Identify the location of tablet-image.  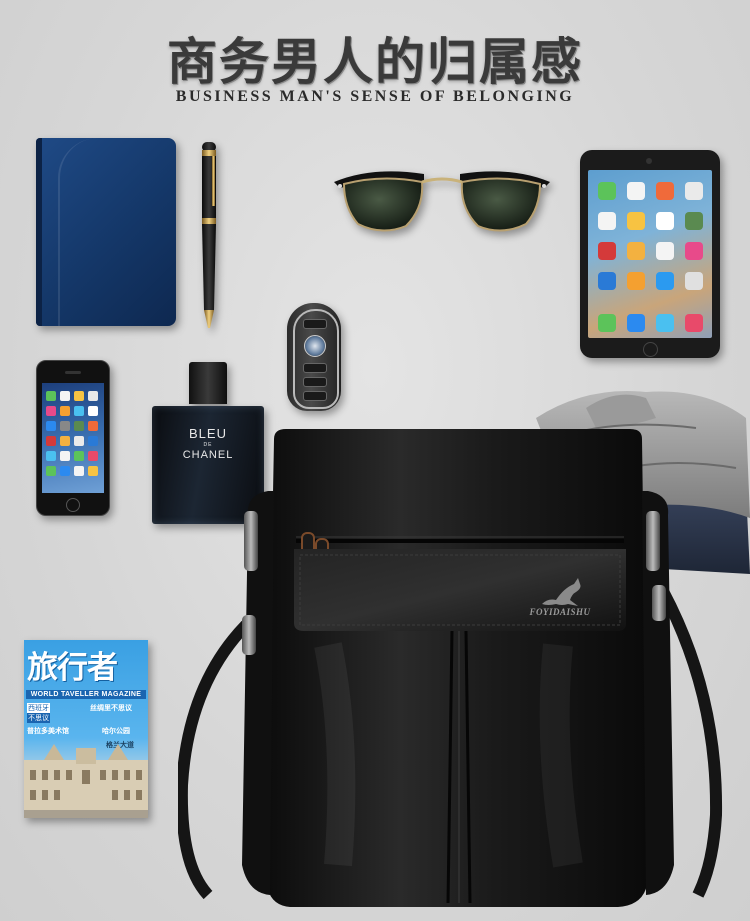
(650, 254).